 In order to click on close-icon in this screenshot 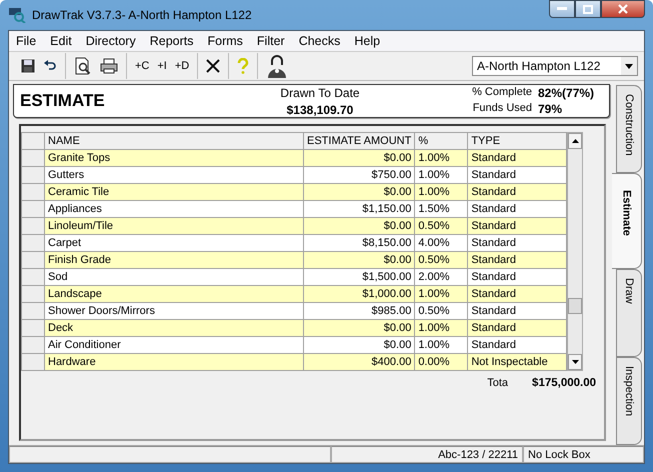, I will do `click(623, 9)`.